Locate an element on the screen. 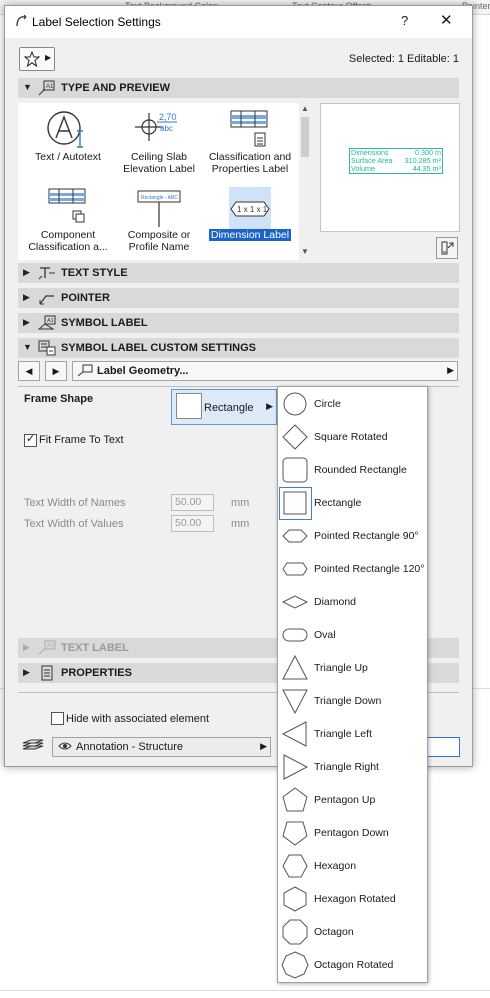  label-type-scrollbar: ▲ ▼ is located at coordinates (305, 181).